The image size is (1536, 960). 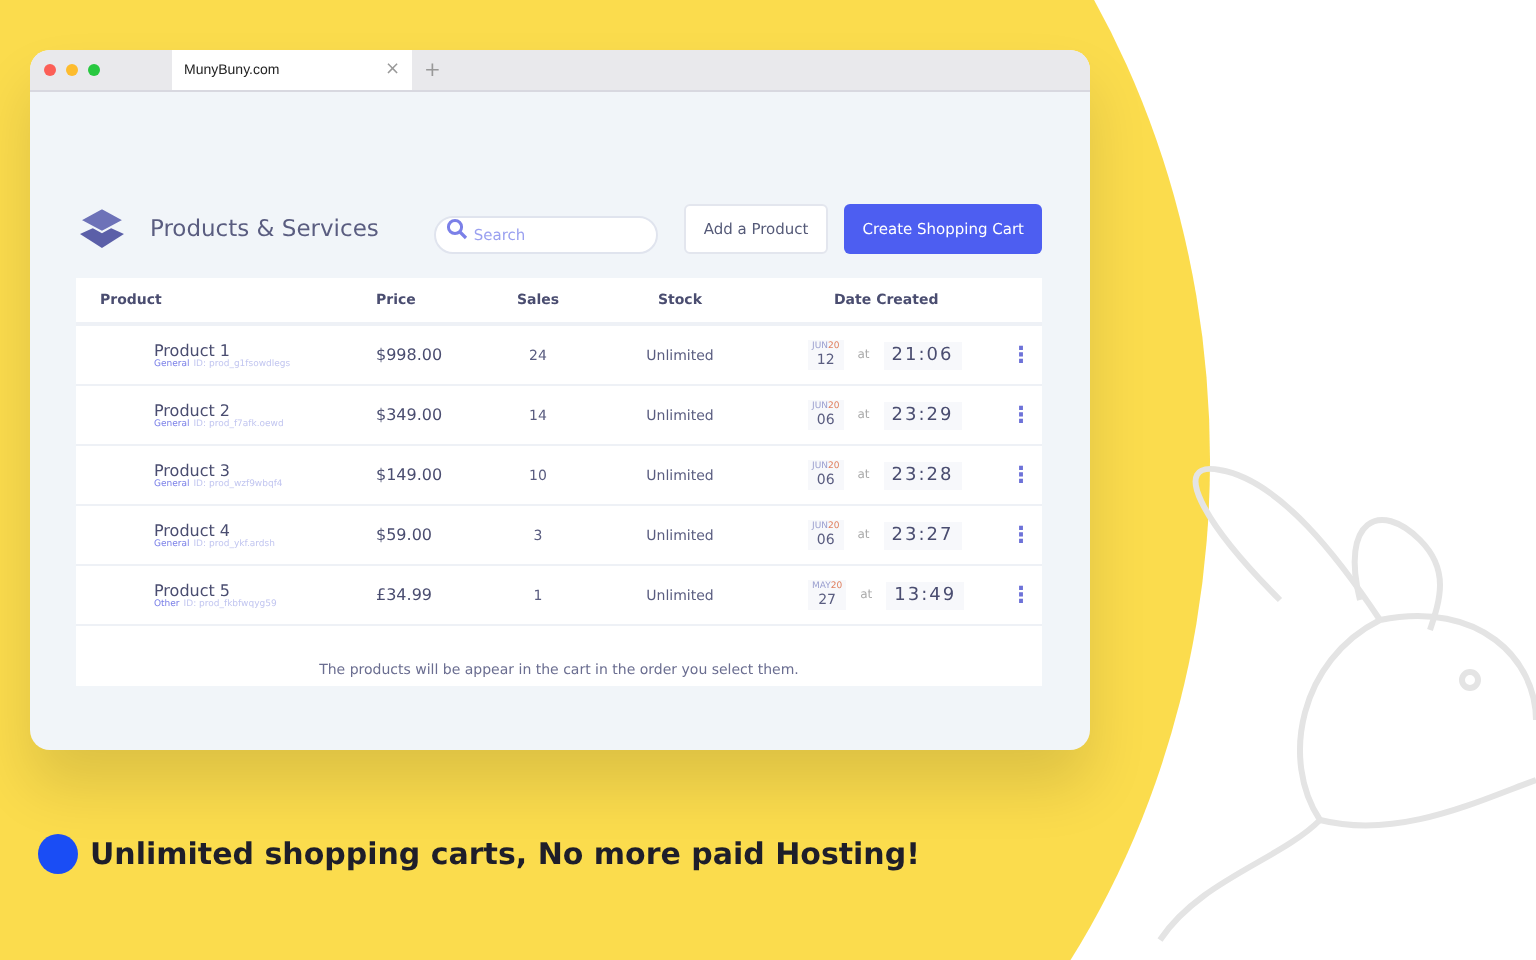 I want to click on product-name: Product 2, so click(x=193, y=410).